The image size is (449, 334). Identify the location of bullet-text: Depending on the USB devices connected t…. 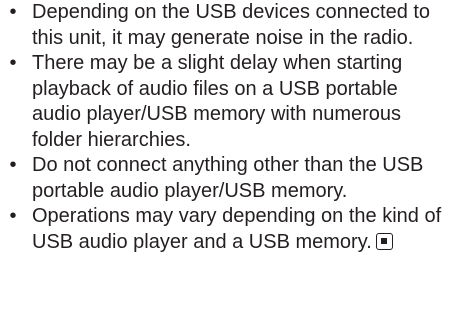
(231, 25).